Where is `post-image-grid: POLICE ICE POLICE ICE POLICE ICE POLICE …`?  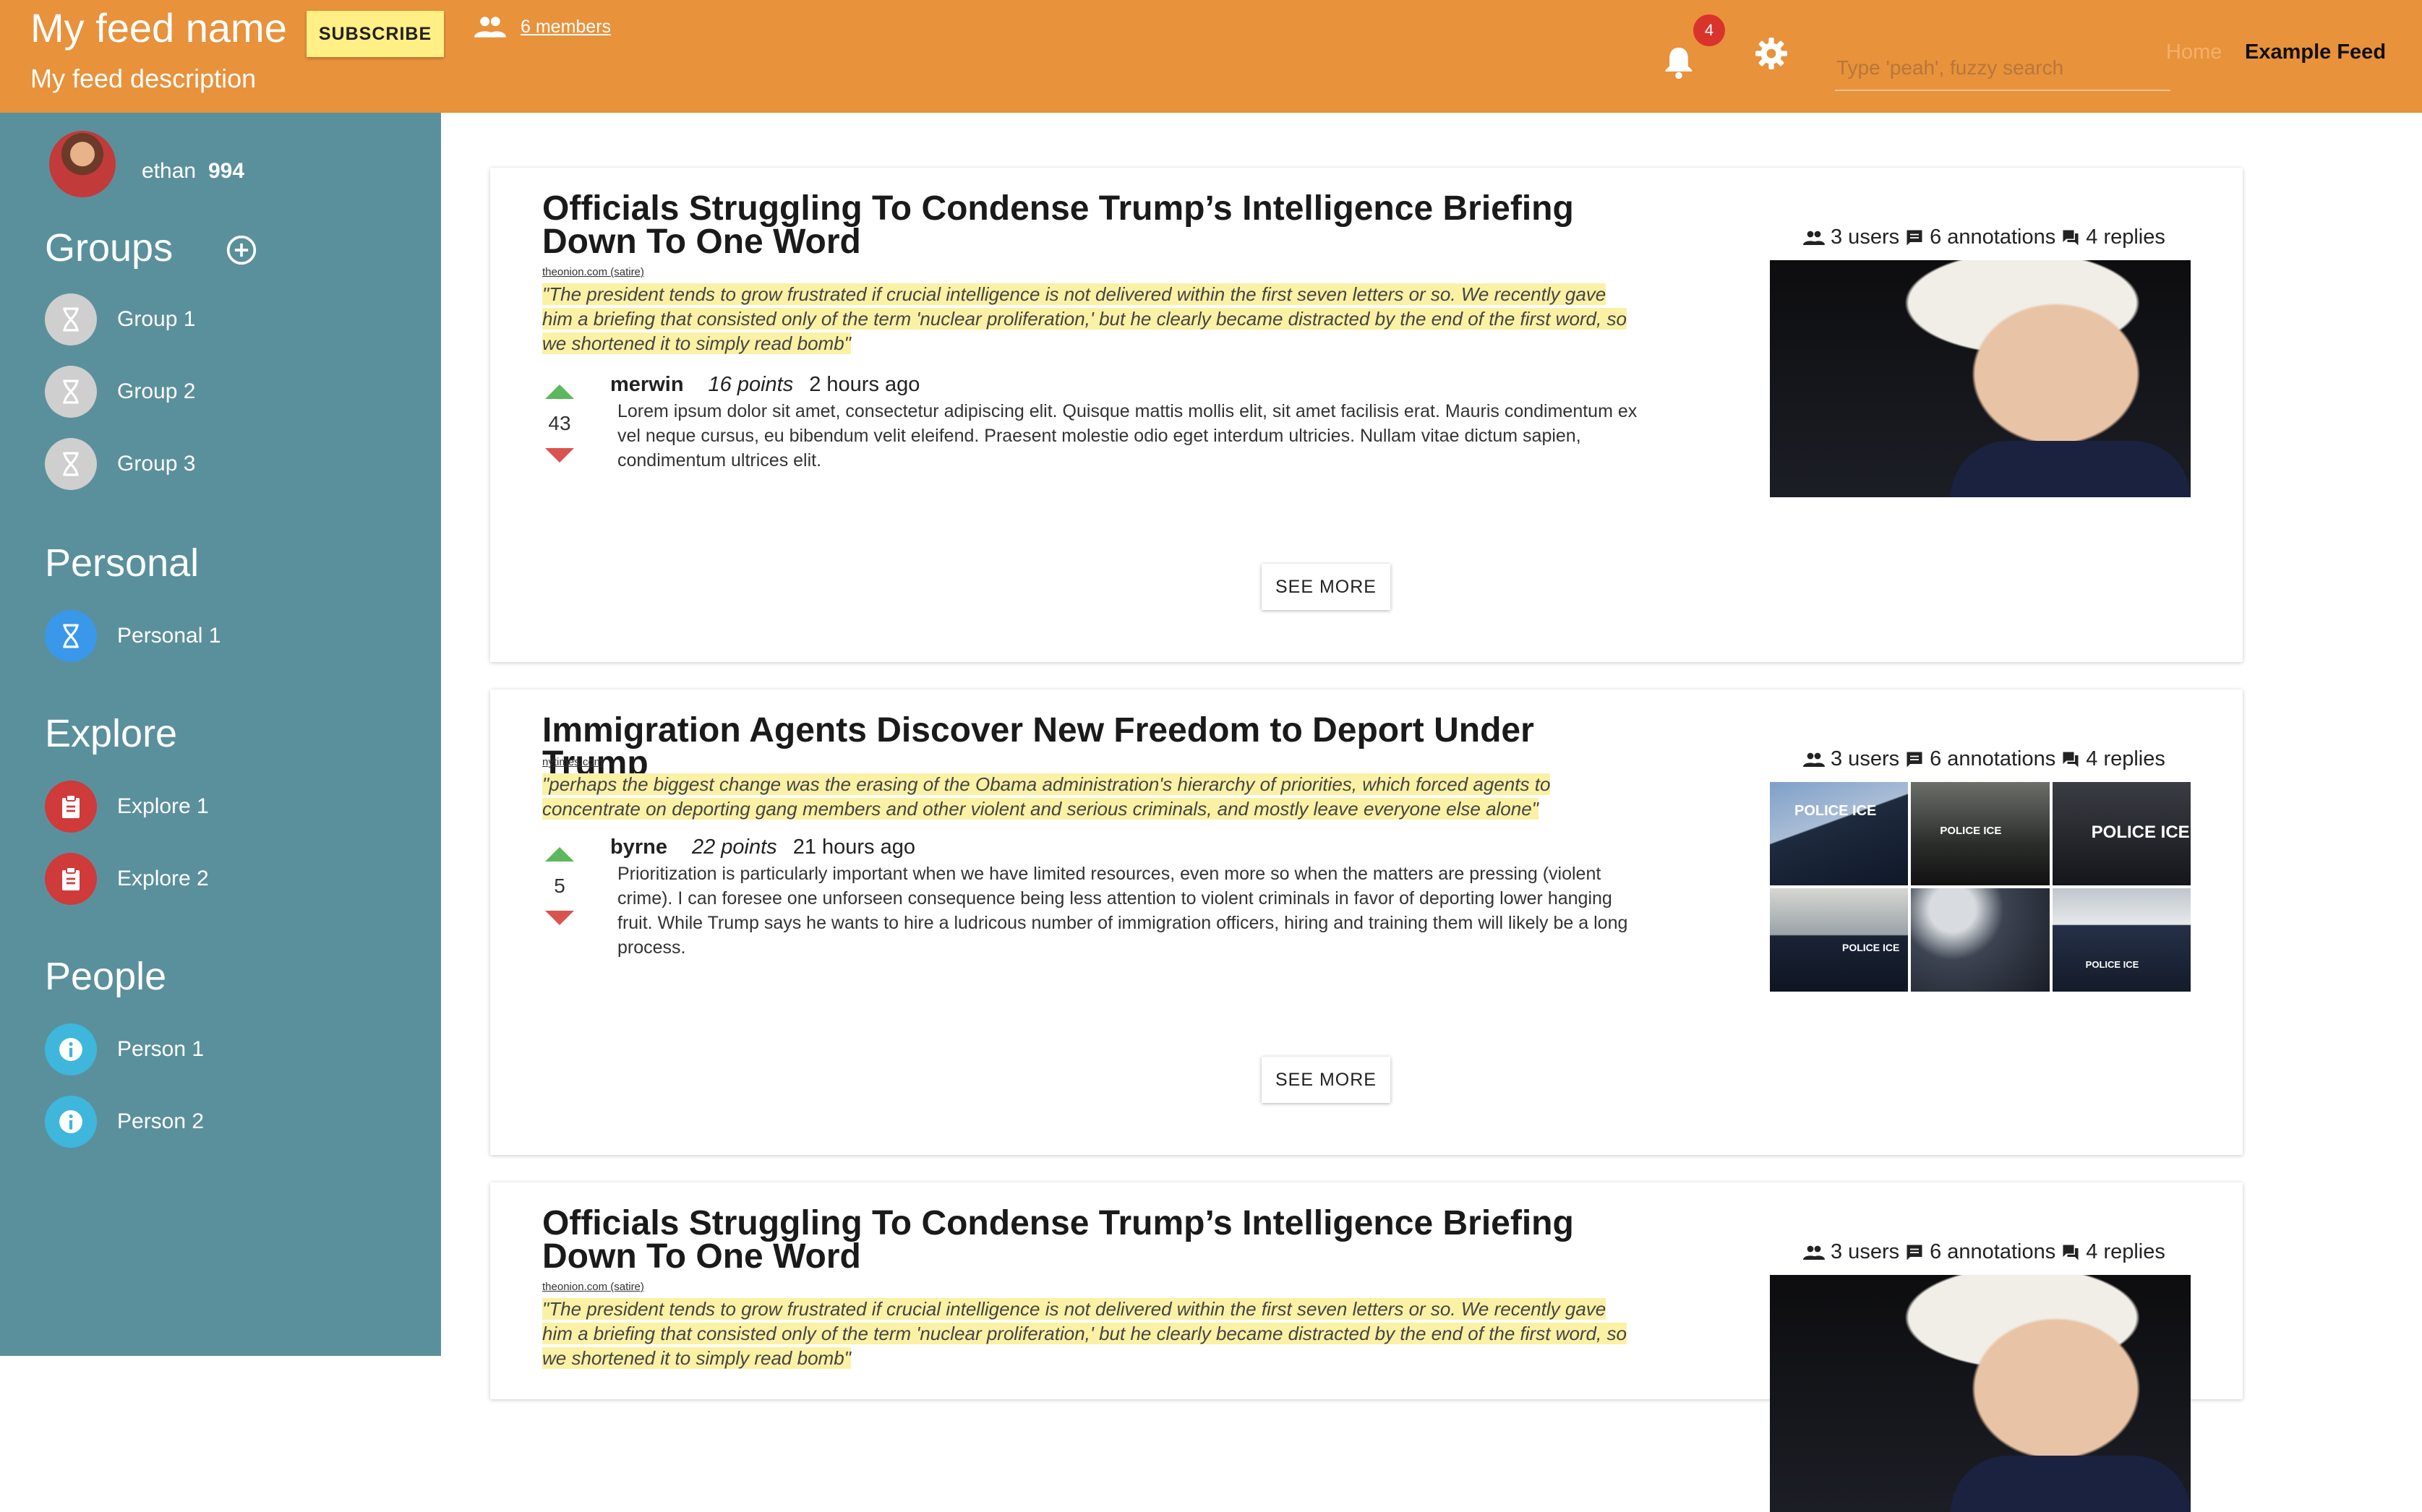
post-image-grid: POLICE ICE POLICE ICE POLICE ICE POLICE … is located at coordinates (1980, 887).